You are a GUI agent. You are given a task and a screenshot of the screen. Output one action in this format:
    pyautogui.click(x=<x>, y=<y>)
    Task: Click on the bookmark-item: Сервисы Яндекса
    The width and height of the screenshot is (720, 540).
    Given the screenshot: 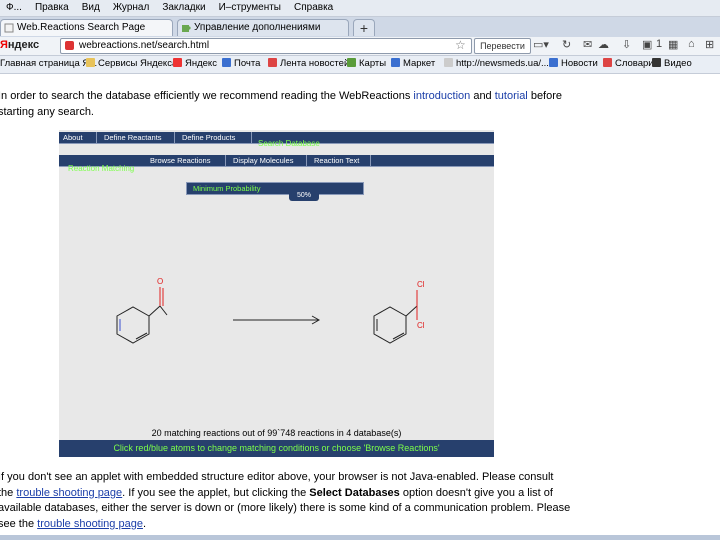 What is the action you would take?
    pyautogui.click(x=131, y=63)
    